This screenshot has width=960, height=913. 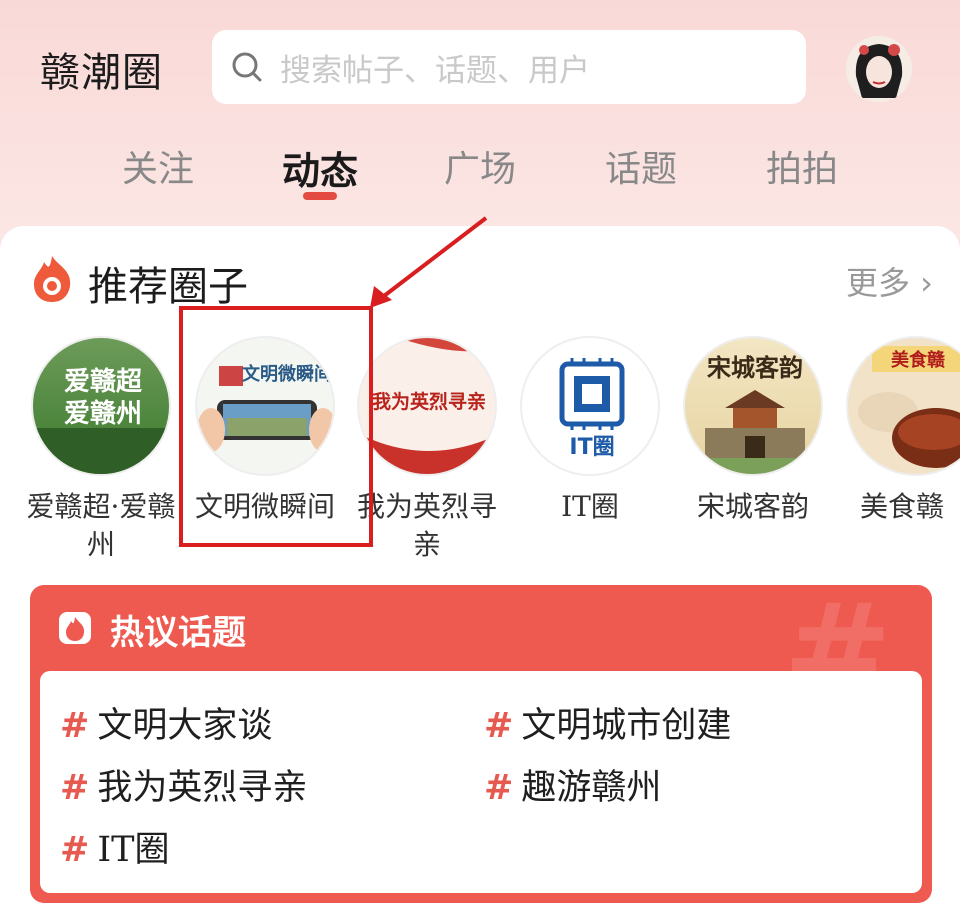 What do you see at coordinates (320, 167) in the screenshot?
I see `tab-dynamic: 动态` at bounding box center [320, 167].